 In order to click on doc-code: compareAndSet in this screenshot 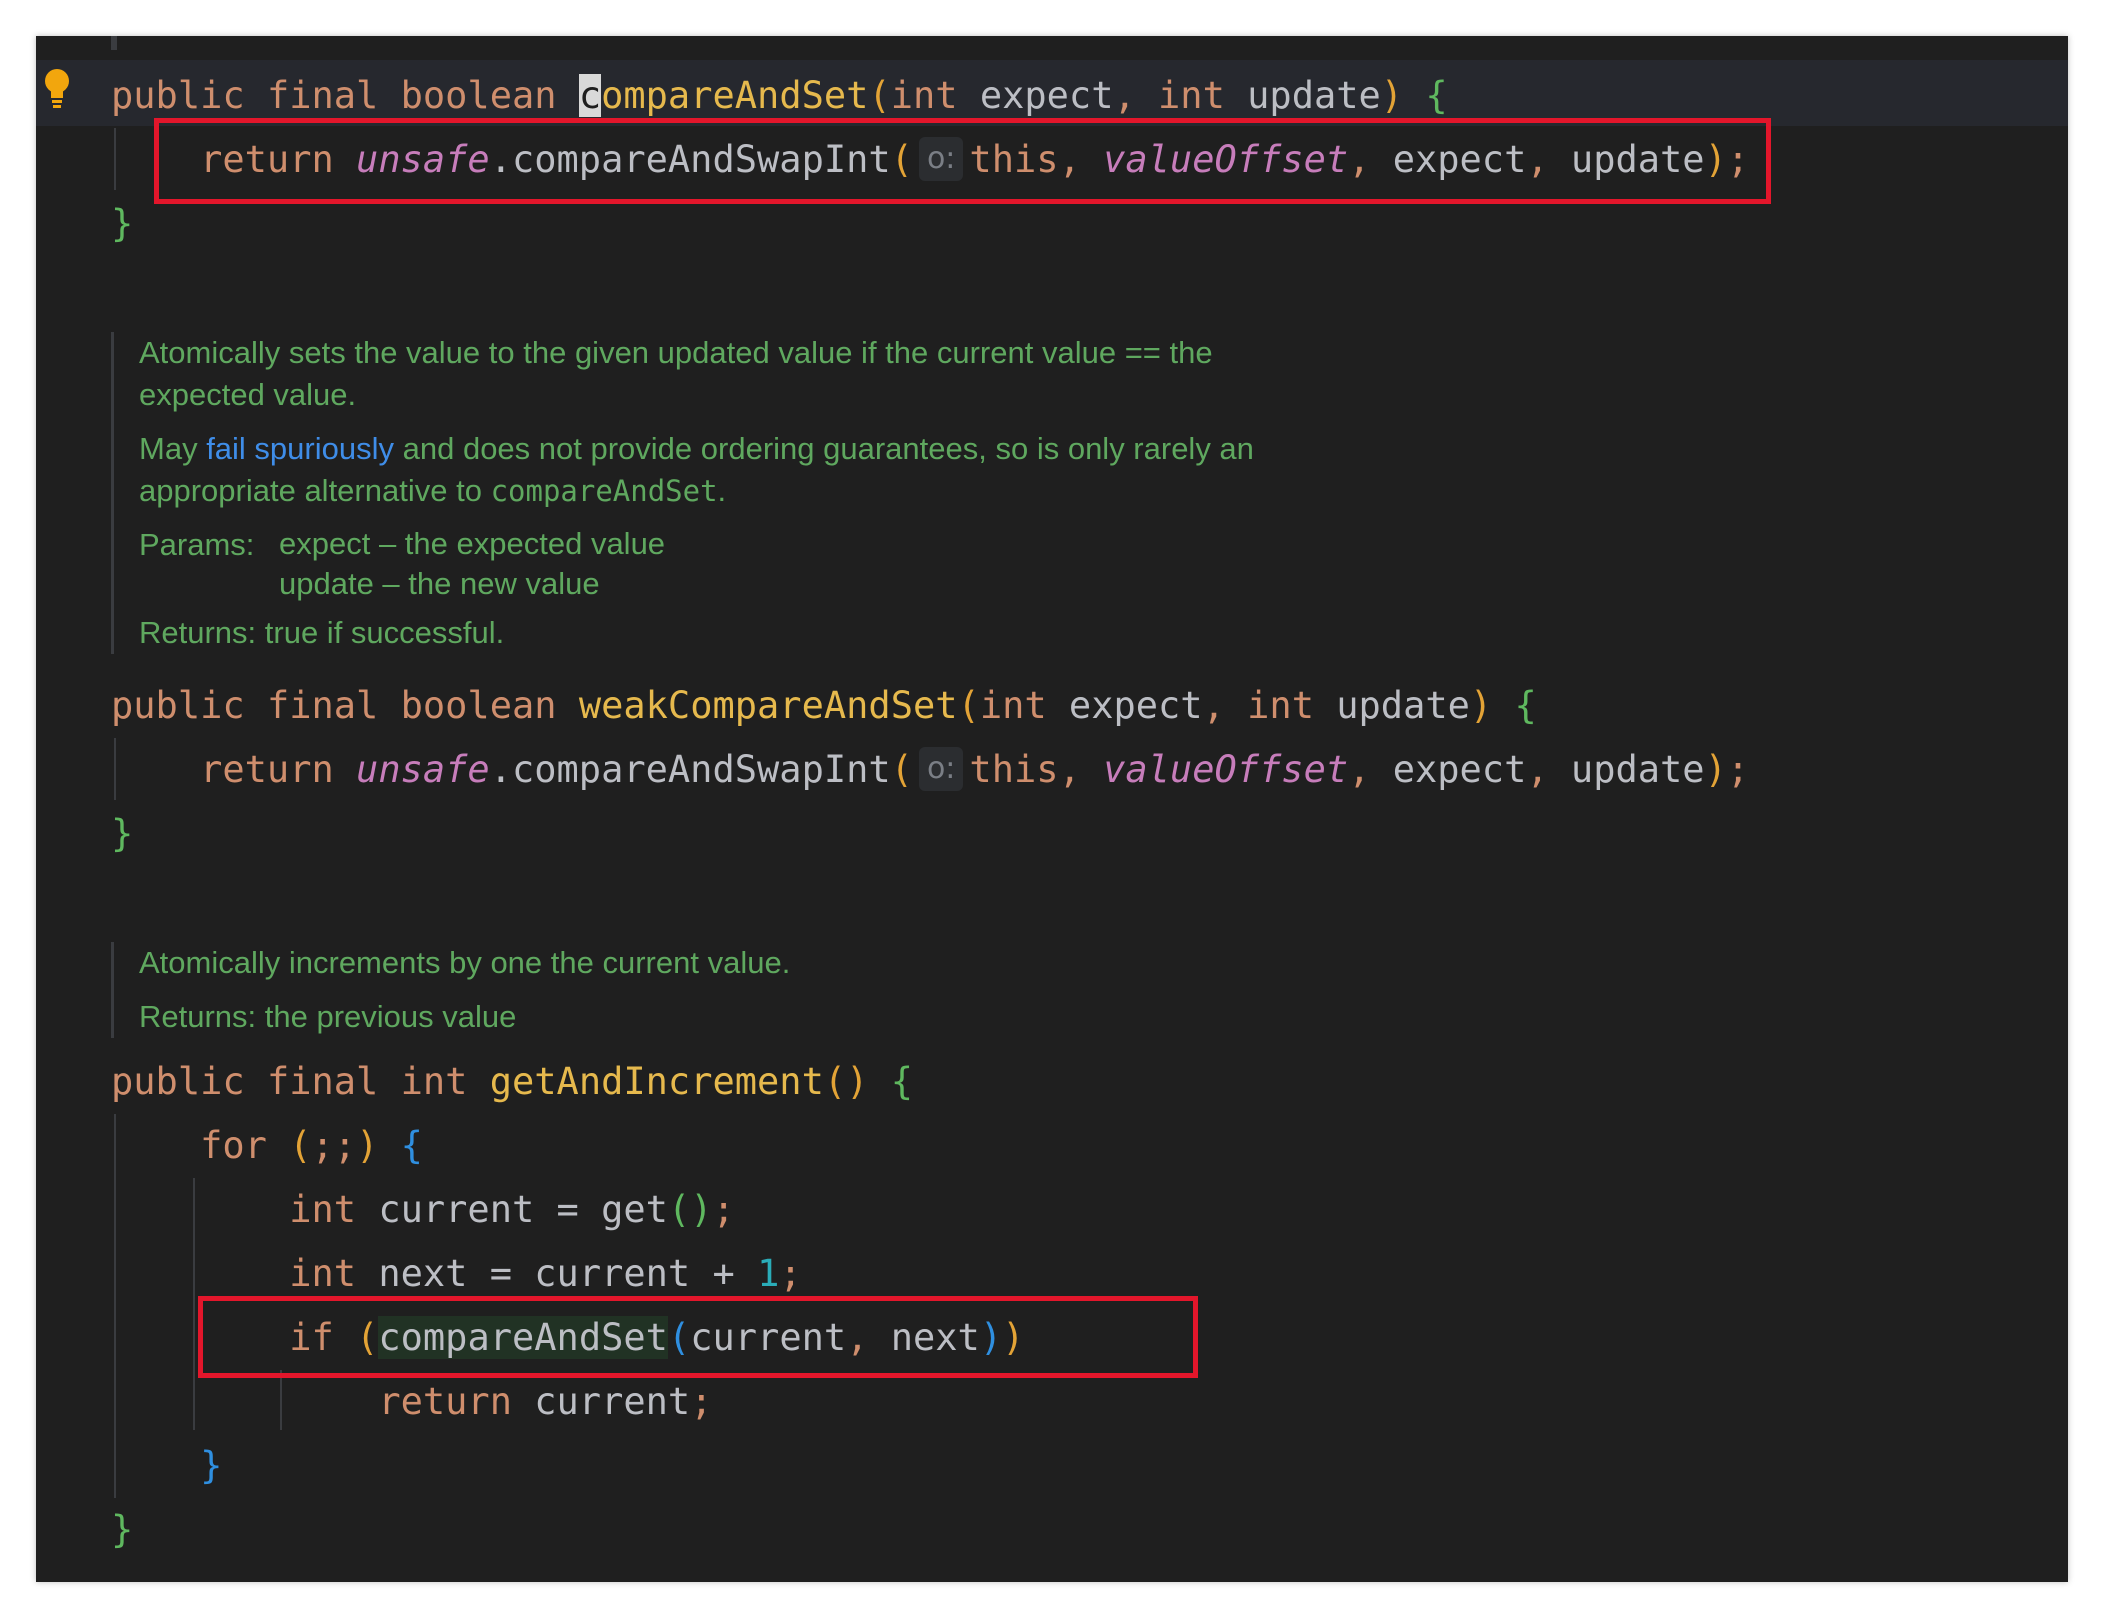, I will do `click(604, 491)`.